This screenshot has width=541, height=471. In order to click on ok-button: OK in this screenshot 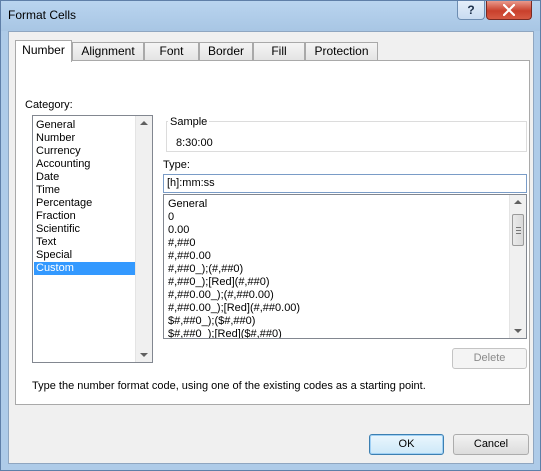, I will do `click(406, 444)`.